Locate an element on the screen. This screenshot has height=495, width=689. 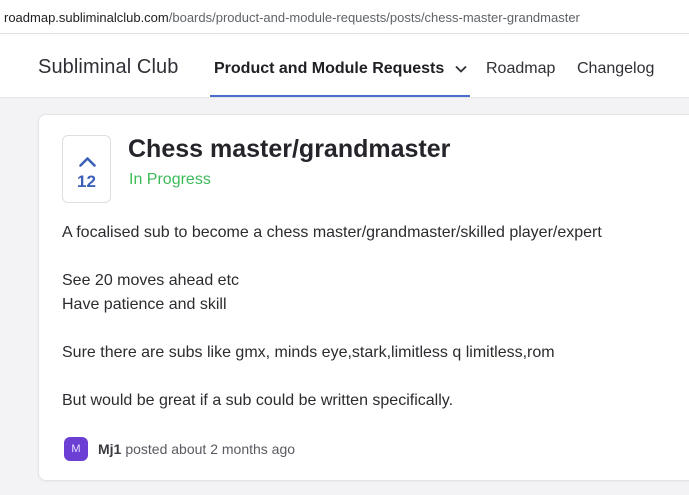
post-body-paragraph: Have patience and skill is located at coordinates (144, 304).